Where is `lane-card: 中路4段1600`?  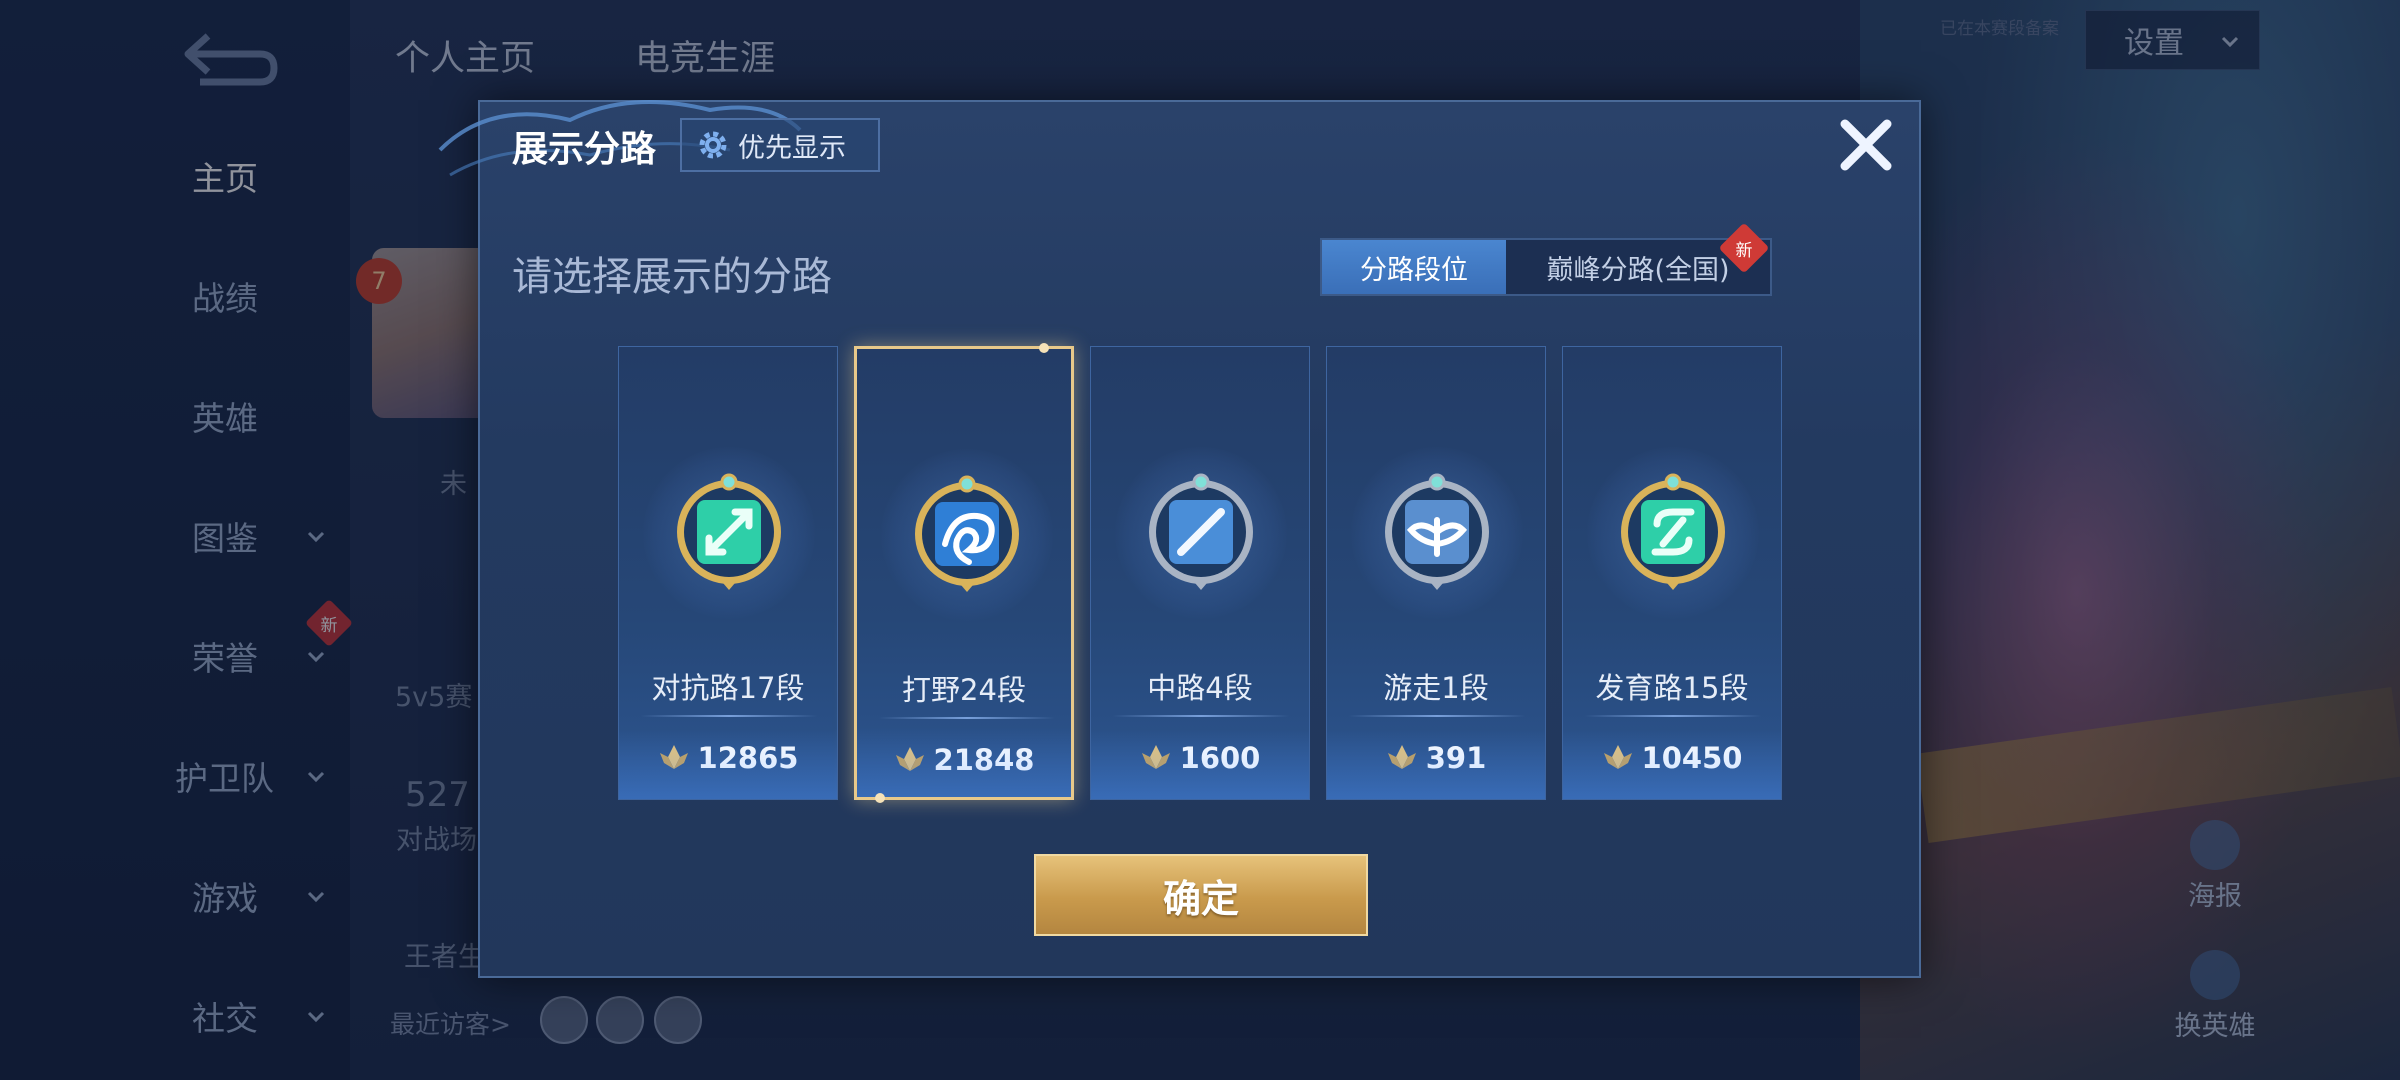
lane-card: 中路4段1600 is located at coordinates (1200, 573).